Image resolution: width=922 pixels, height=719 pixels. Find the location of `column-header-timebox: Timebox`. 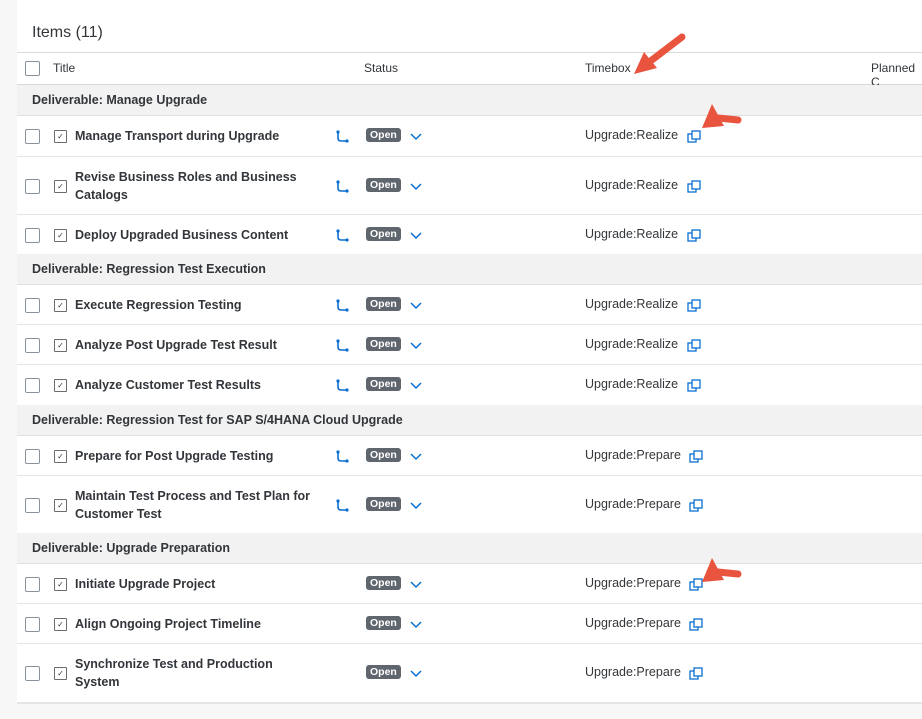

column-header-timebox: Timebox is located at coordinates (608, 68).